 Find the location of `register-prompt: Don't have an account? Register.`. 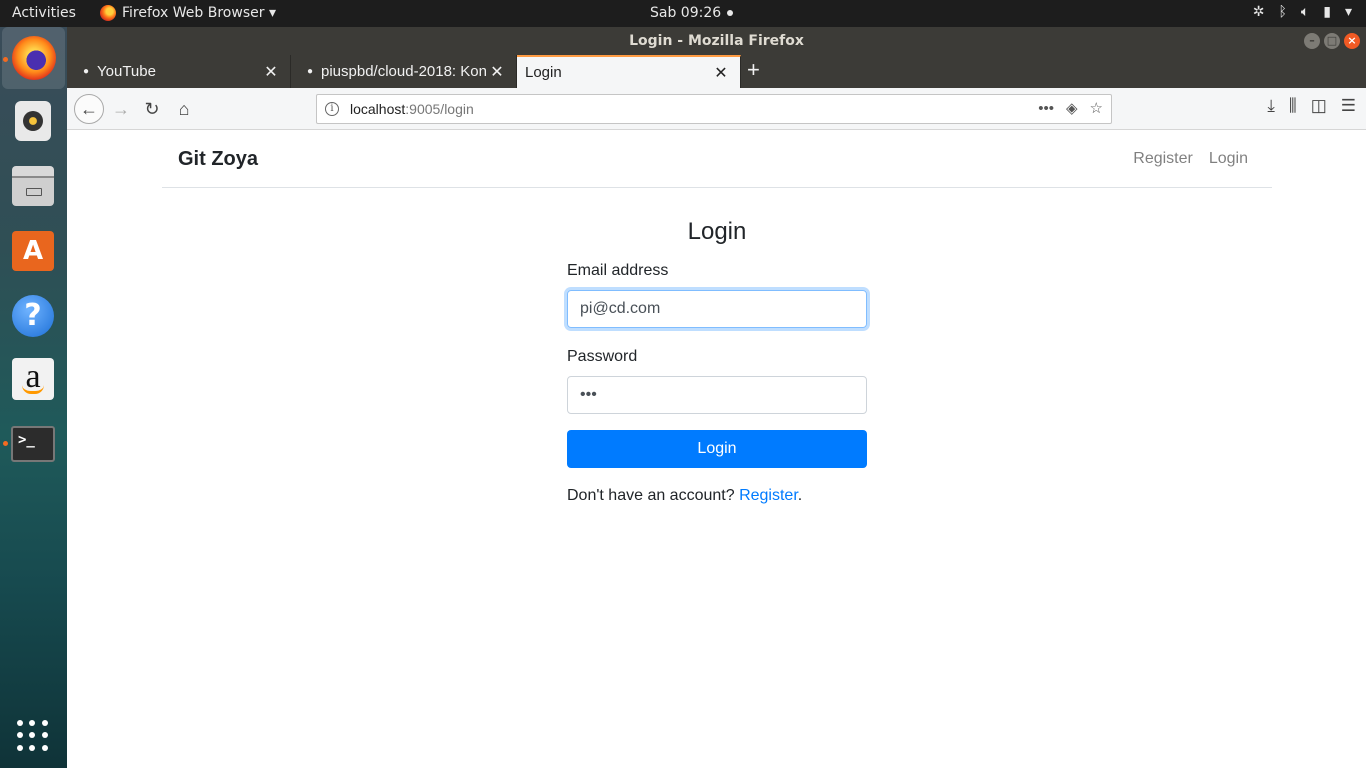

register-prompt: Don't have an account? Register. is located at coordinates (717, 496).